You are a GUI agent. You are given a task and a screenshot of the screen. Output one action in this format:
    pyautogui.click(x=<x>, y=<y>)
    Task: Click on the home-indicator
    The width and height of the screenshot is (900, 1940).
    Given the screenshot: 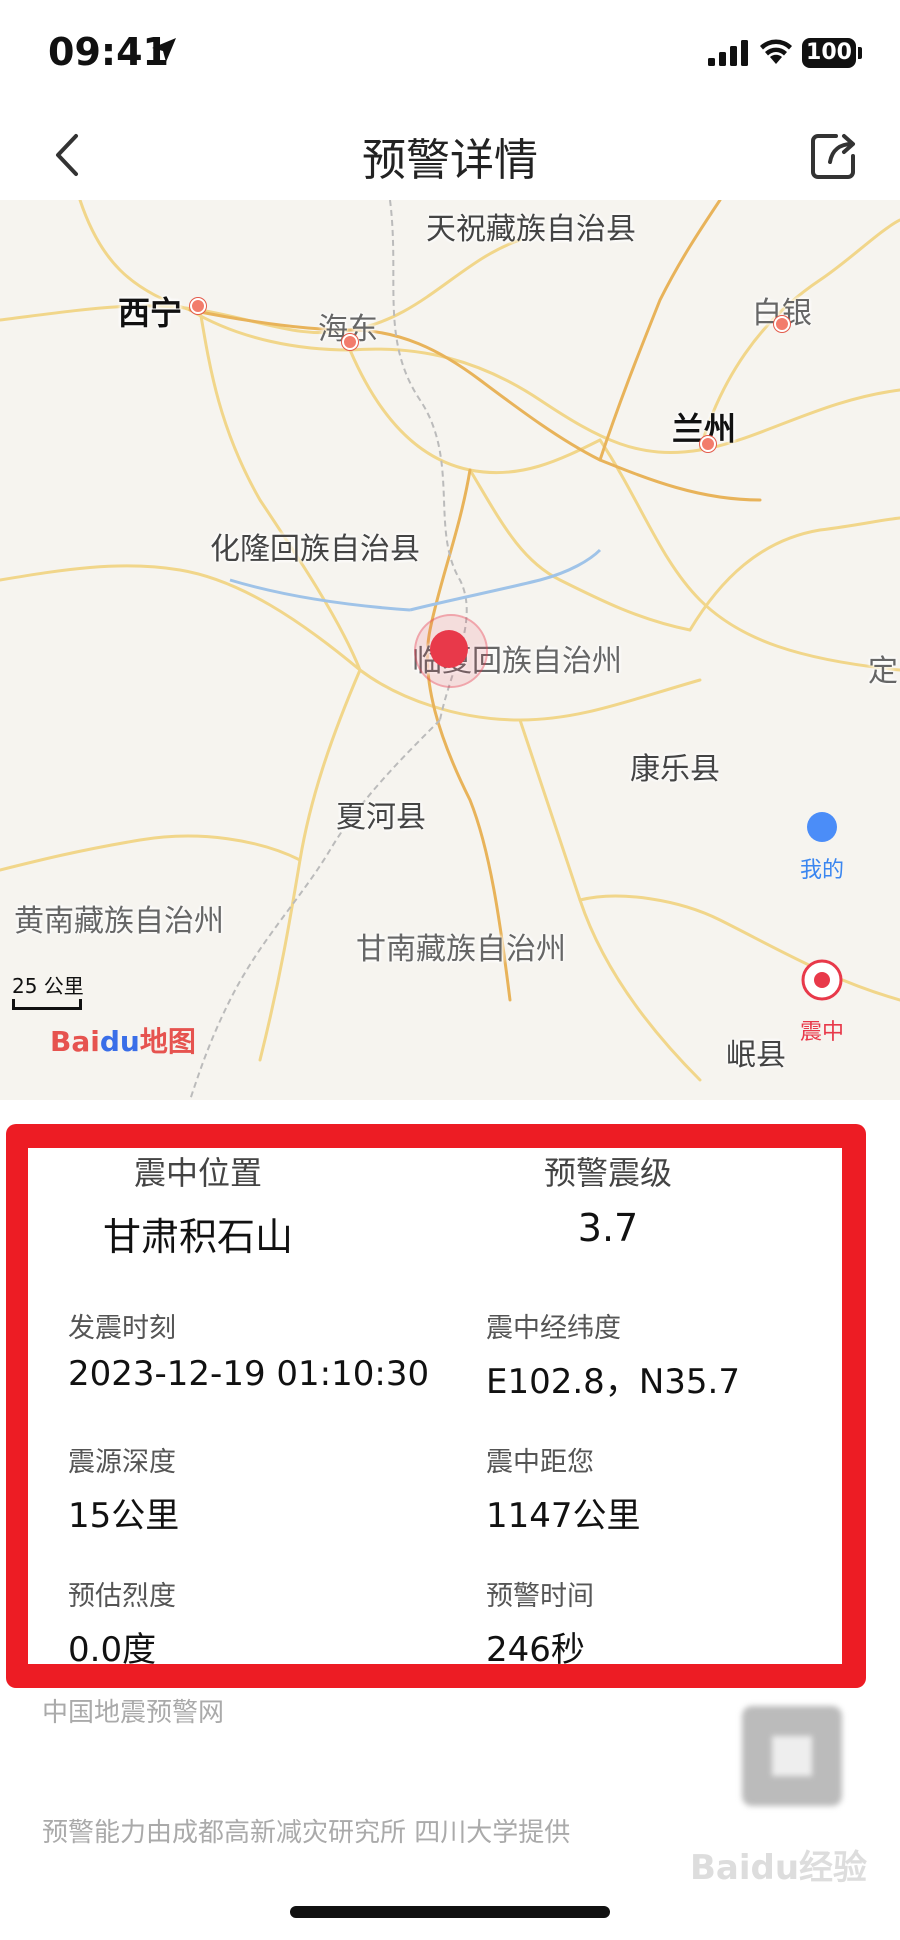 What is the action you would take?
    pyautogui.click(x=450, y=1912)
    